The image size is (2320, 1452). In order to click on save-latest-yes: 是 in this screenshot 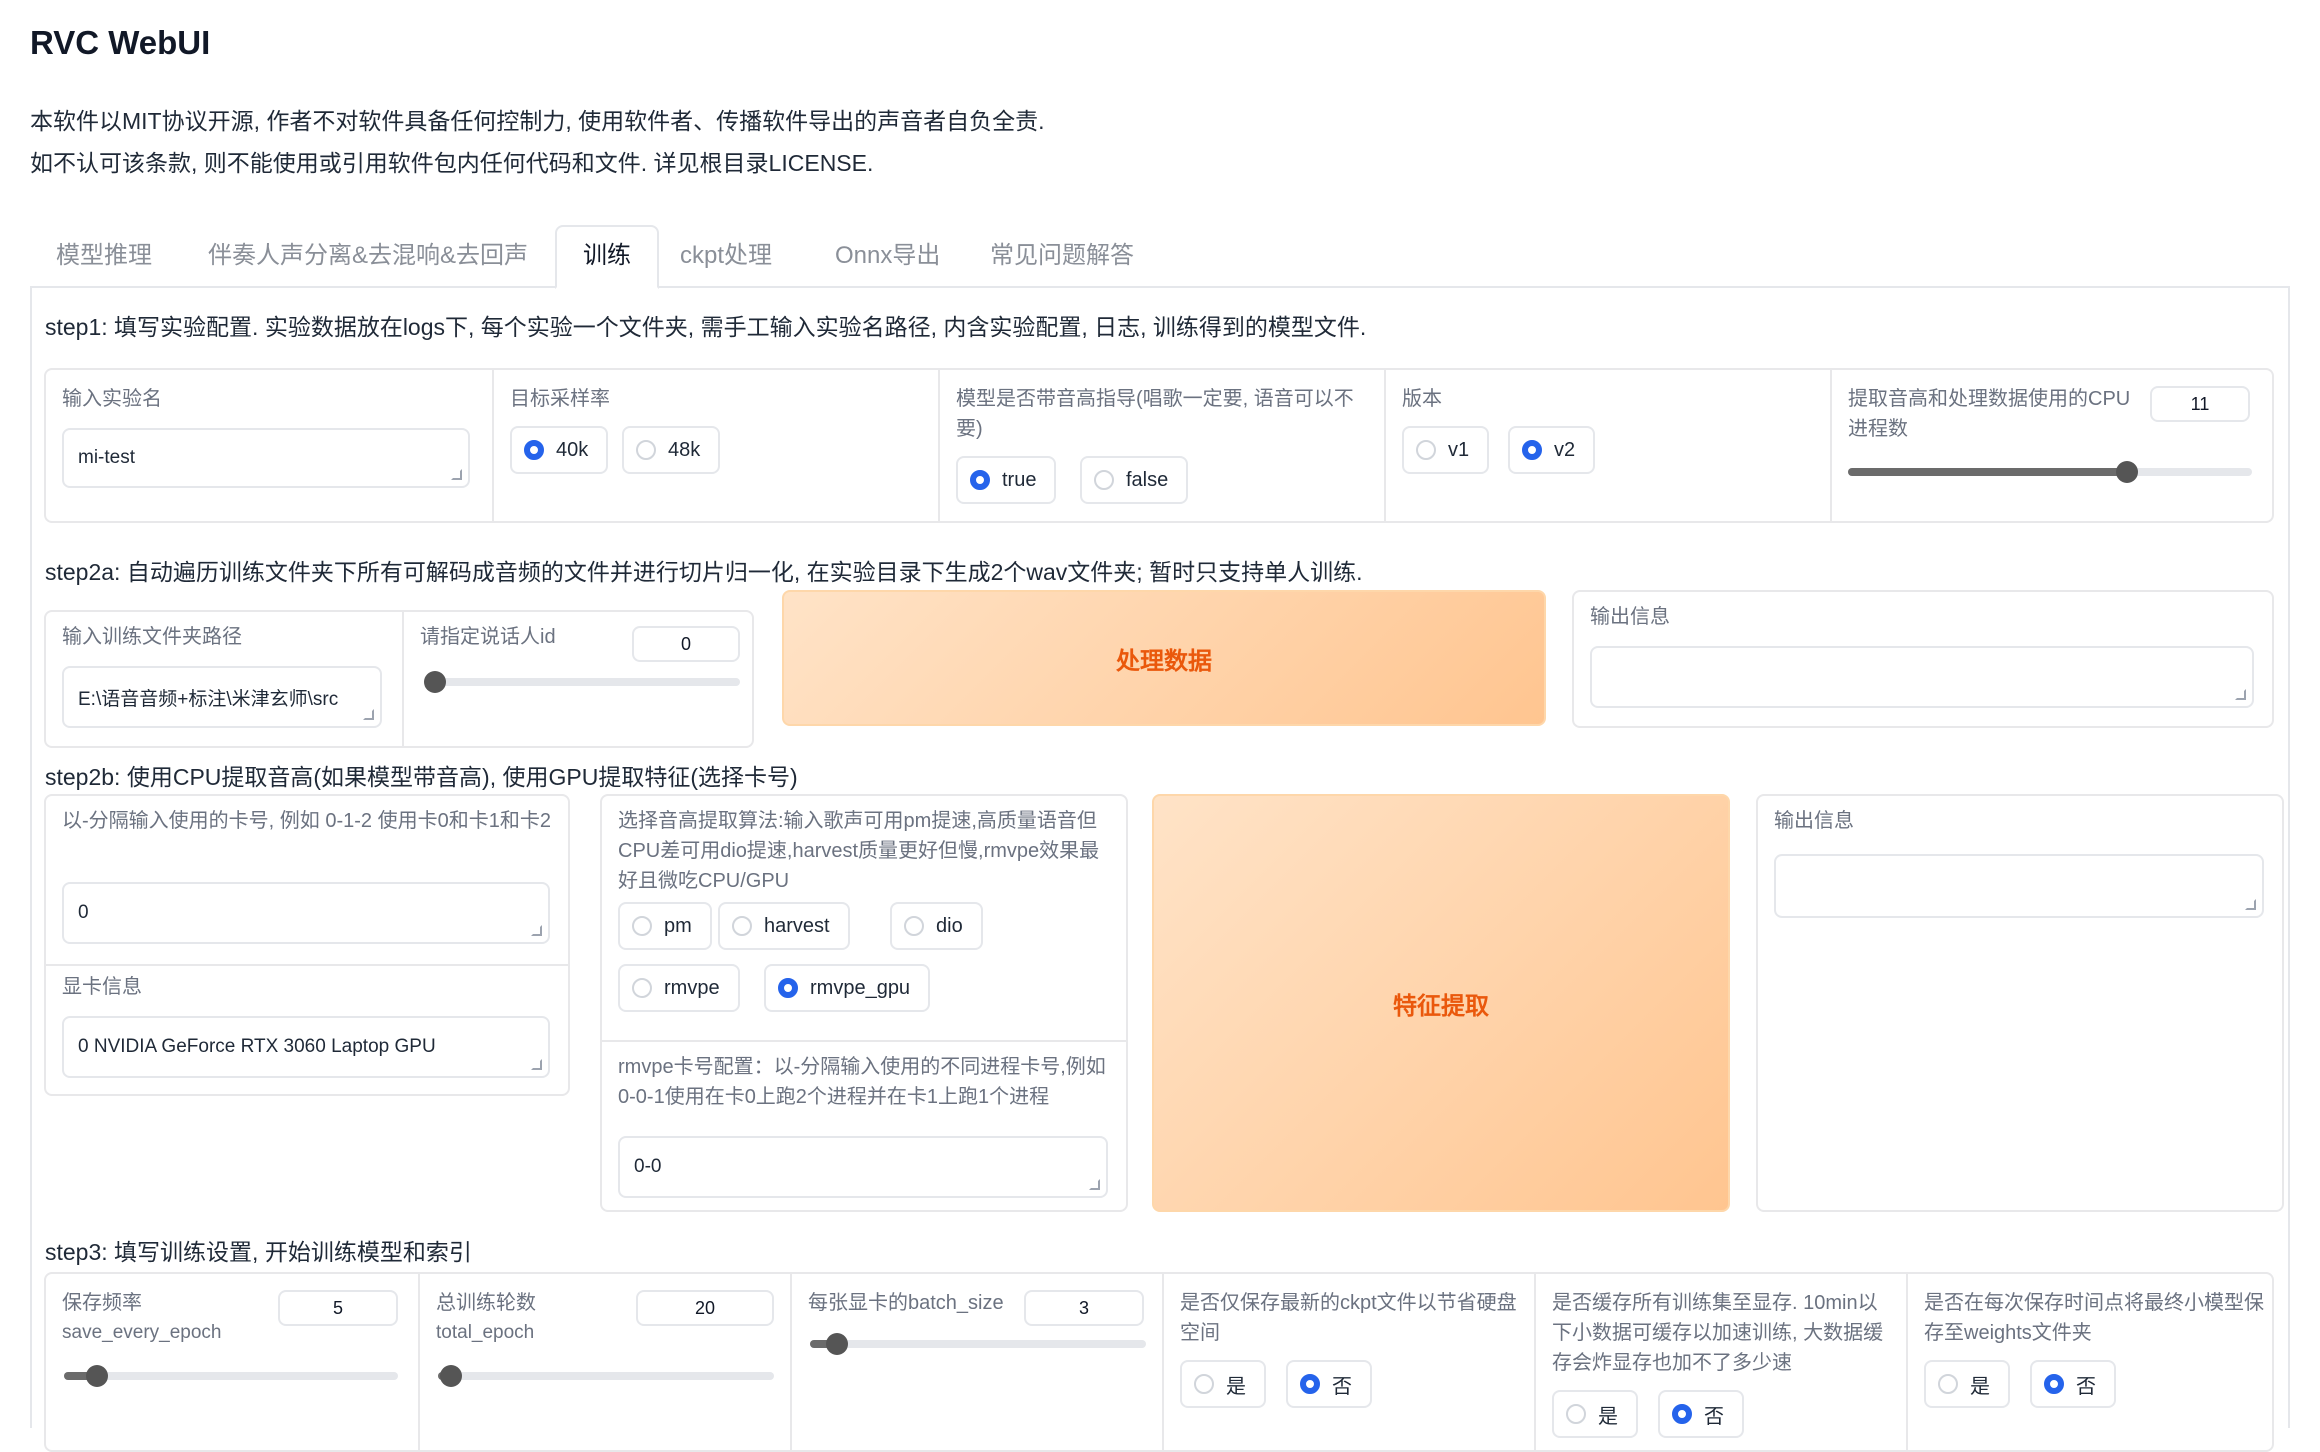, I will do `click(1223, 1384)`.